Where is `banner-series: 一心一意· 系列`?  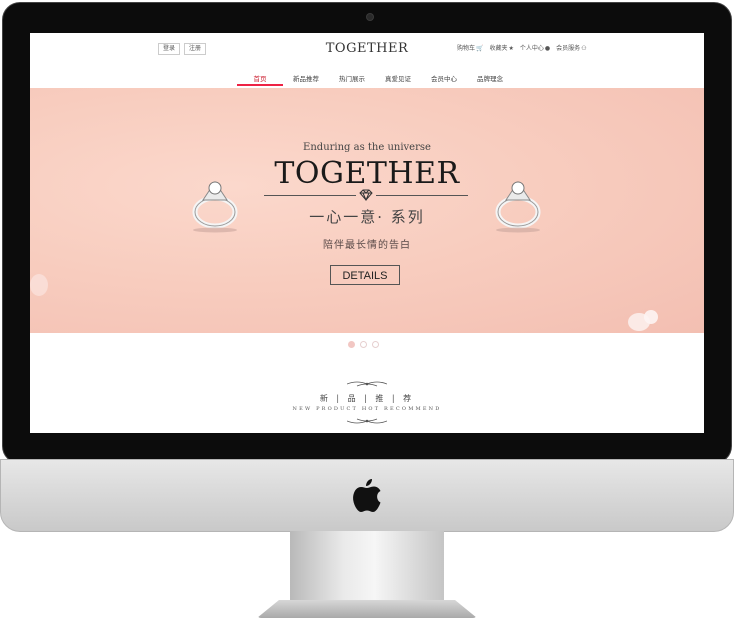 banner-series: 一心一意· 系列 is located at coordinates (367, 217).